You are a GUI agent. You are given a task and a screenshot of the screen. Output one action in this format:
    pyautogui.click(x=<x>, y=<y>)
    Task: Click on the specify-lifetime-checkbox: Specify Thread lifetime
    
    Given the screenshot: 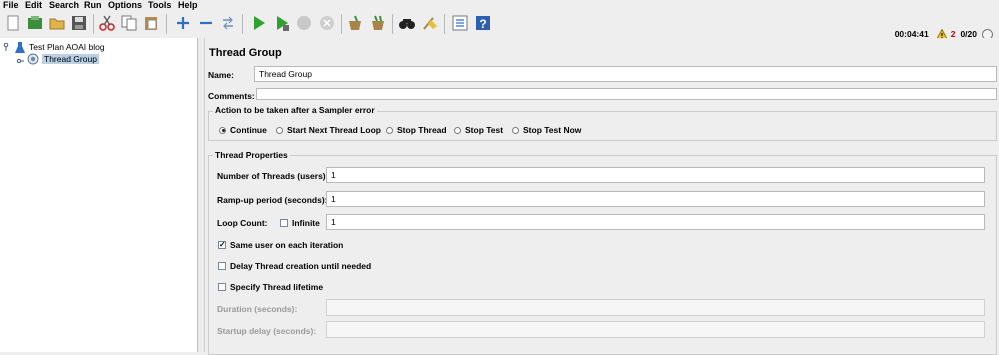 What is the action you would take?
    pyautogui.click(x=270, y=287)
    